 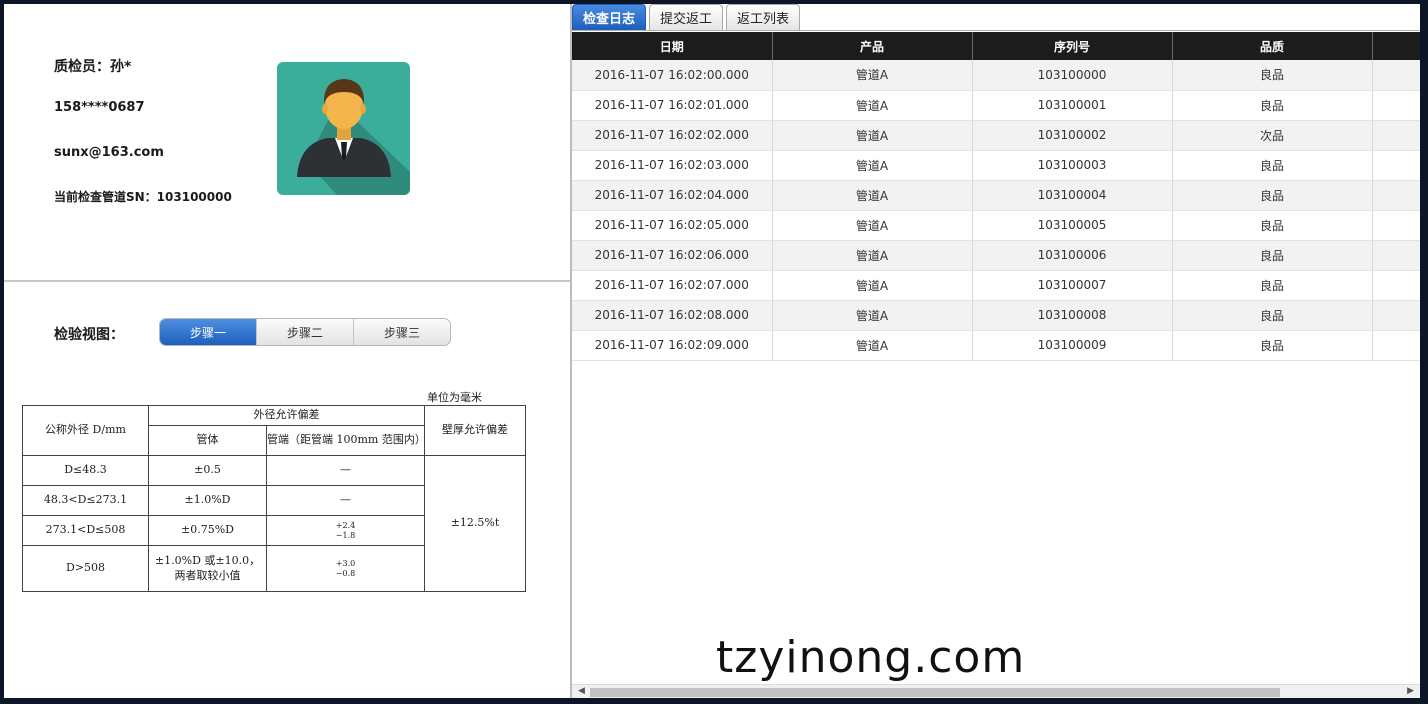 What do you see at coordinates (1072, 285) in the screenshot?
I see `cell-serial: 103100007` at bounding box center [1072, 285].